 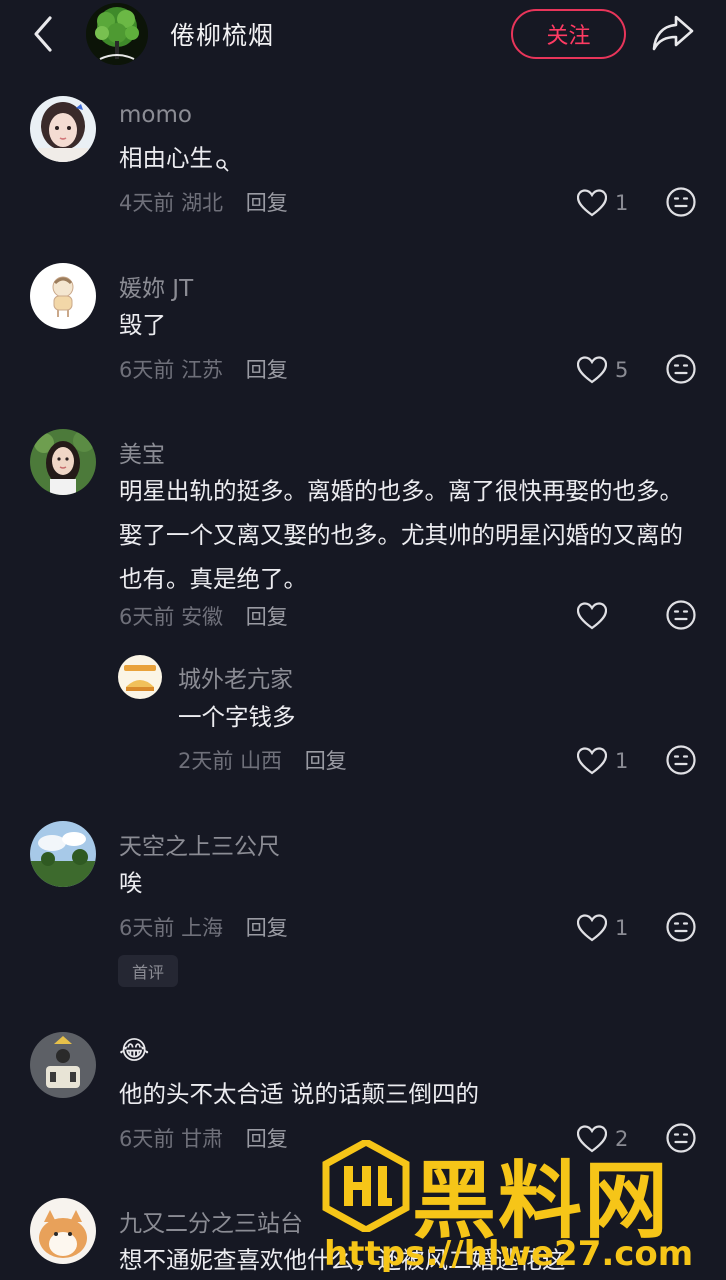 I want to click on watermark-logo, so click(x=366, y=1186).